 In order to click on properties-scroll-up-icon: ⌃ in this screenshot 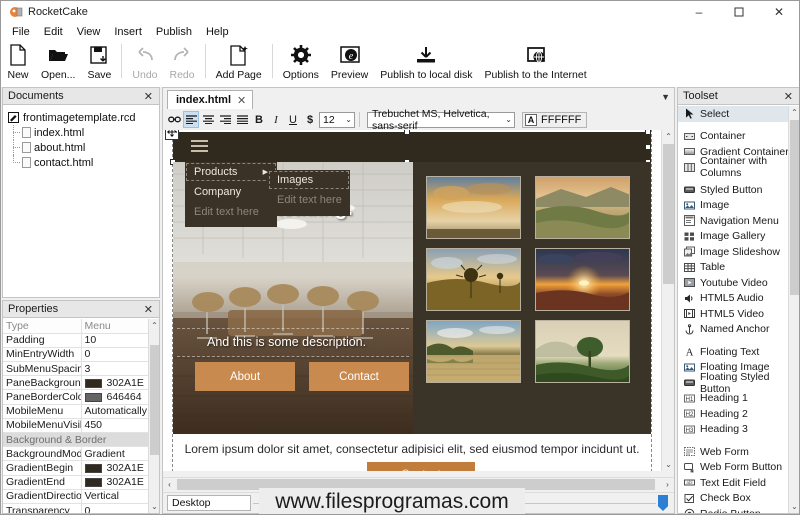, I will do `click(154, 325)`.